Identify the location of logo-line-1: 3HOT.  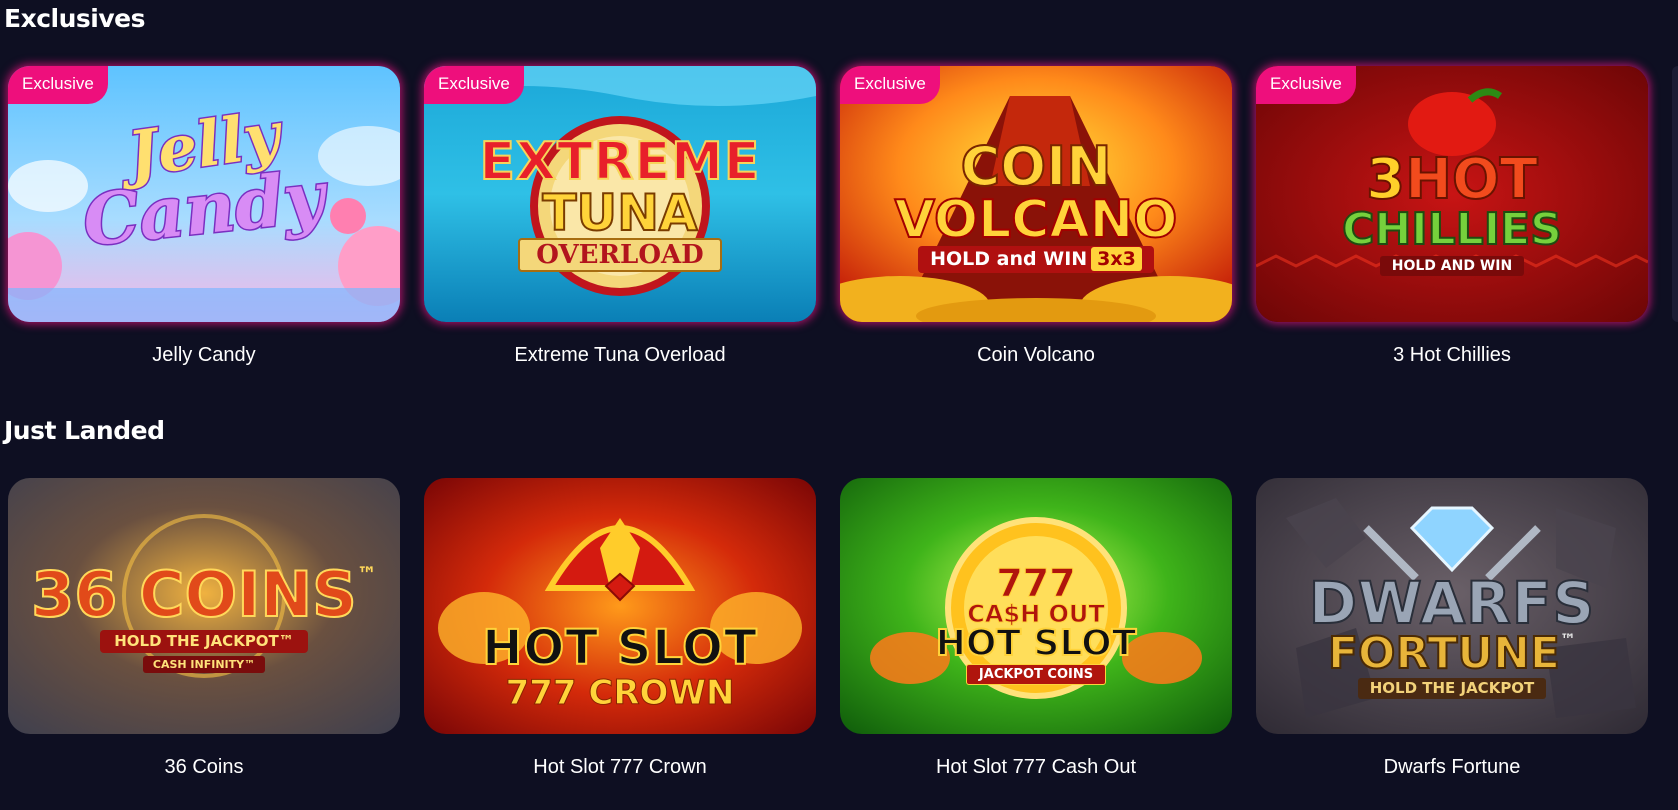
(1452, 180).